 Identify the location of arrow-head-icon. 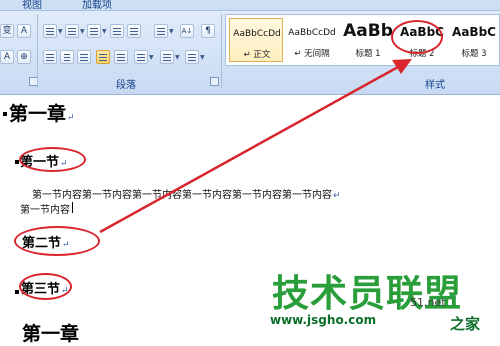
(402, 66).